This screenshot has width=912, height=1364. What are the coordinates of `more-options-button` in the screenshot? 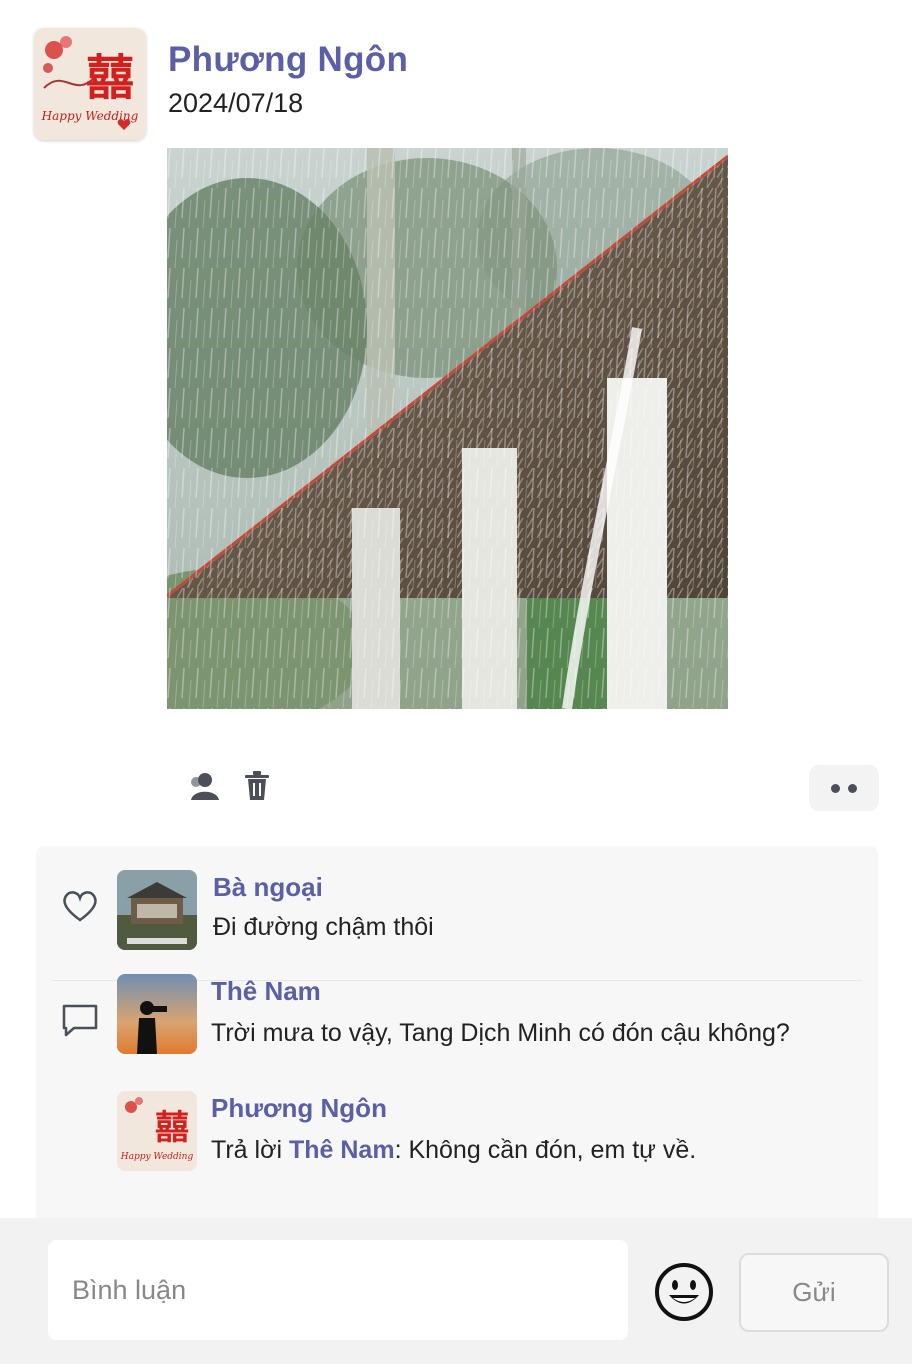 It's located at (844, 788).